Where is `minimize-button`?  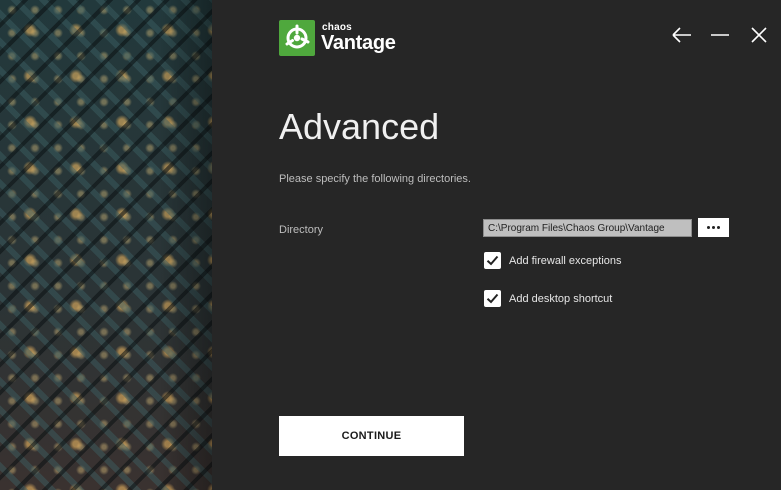 minimize-button is located at coordinates (720, 35).